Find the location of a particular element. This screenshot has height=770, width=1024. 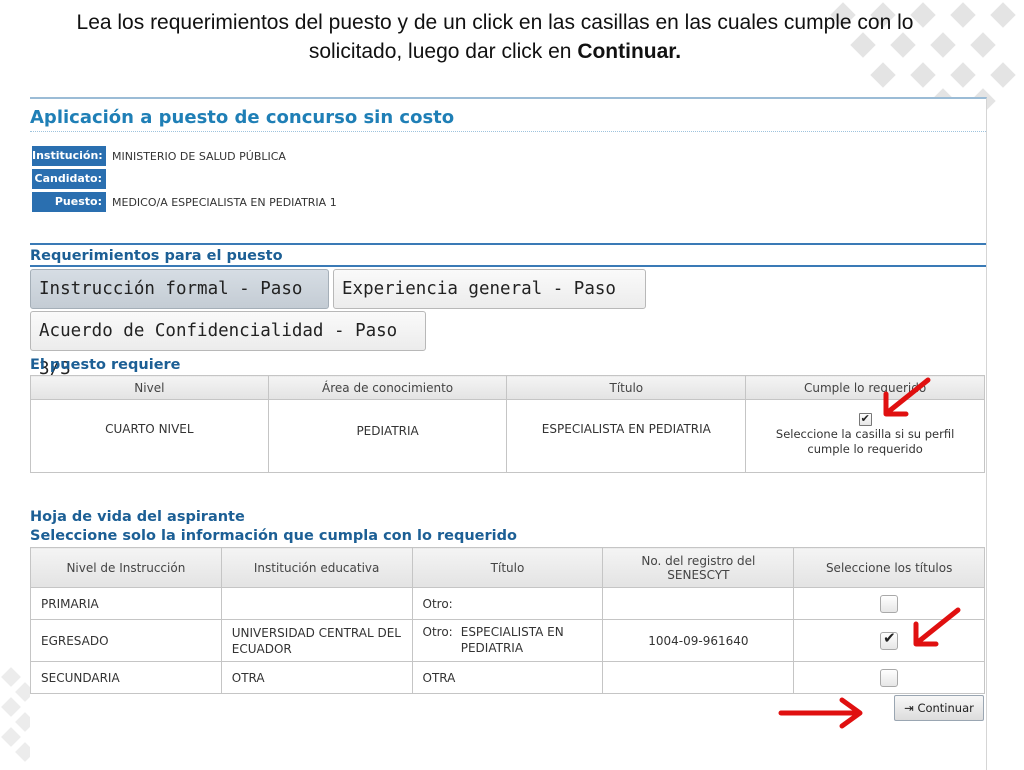

tab-instruccion-formal: Instrucción formal - Paso 1/3 is located at coordinates (179, 303).